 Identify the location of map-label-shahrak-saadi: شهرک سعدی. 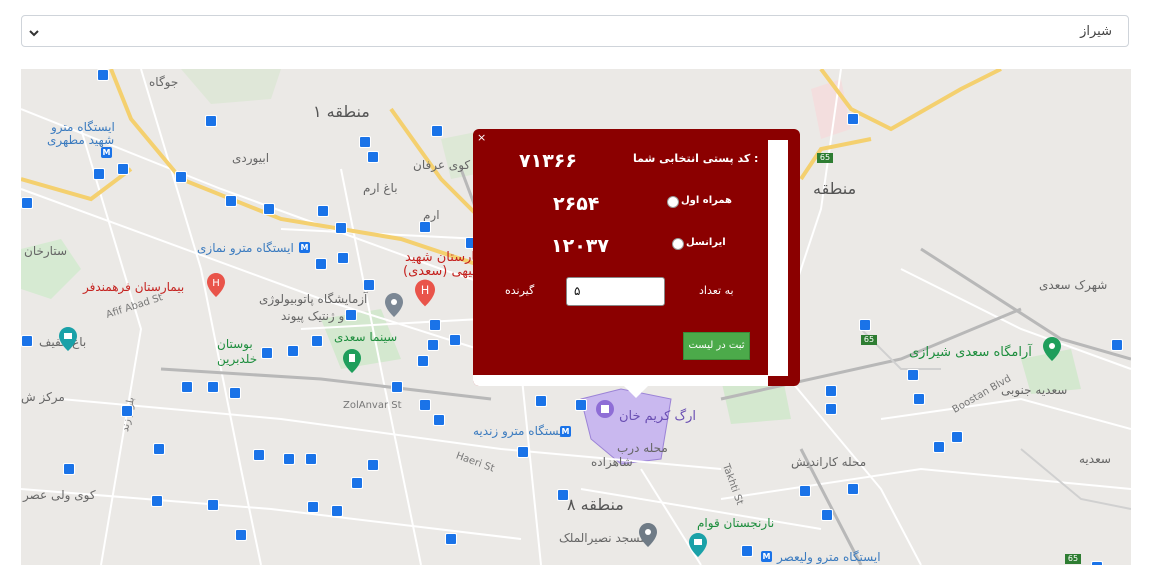
(1073, 285).